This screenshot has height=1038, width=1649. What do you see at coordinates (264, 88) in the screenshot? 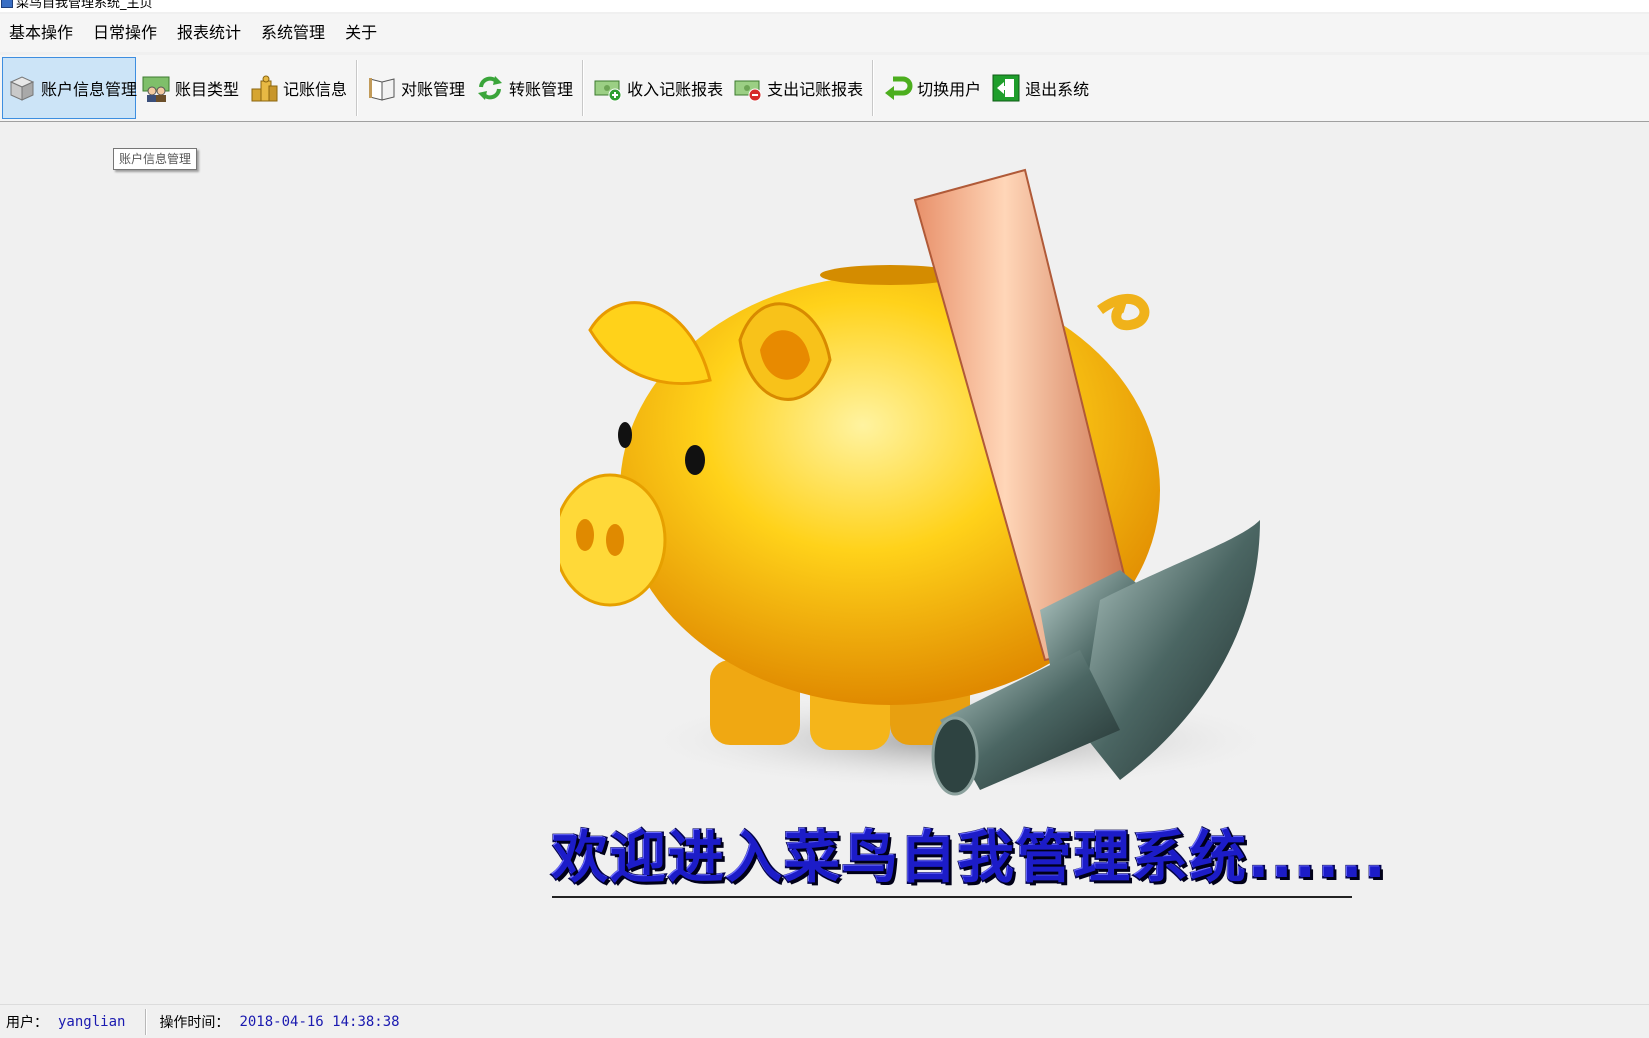
I see `money-bags-icon` at bounding box center [264, 88].